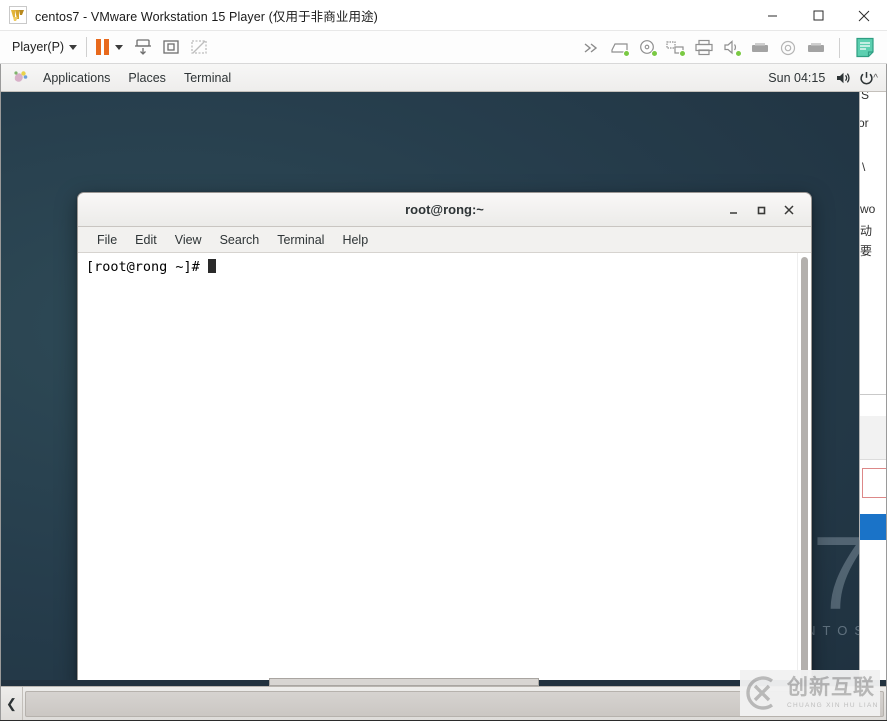 The image size is (887, 728). Describe the element at coordinates (147, 78) in the screenshot. I see `gnome-places-menu: Places` at that location.